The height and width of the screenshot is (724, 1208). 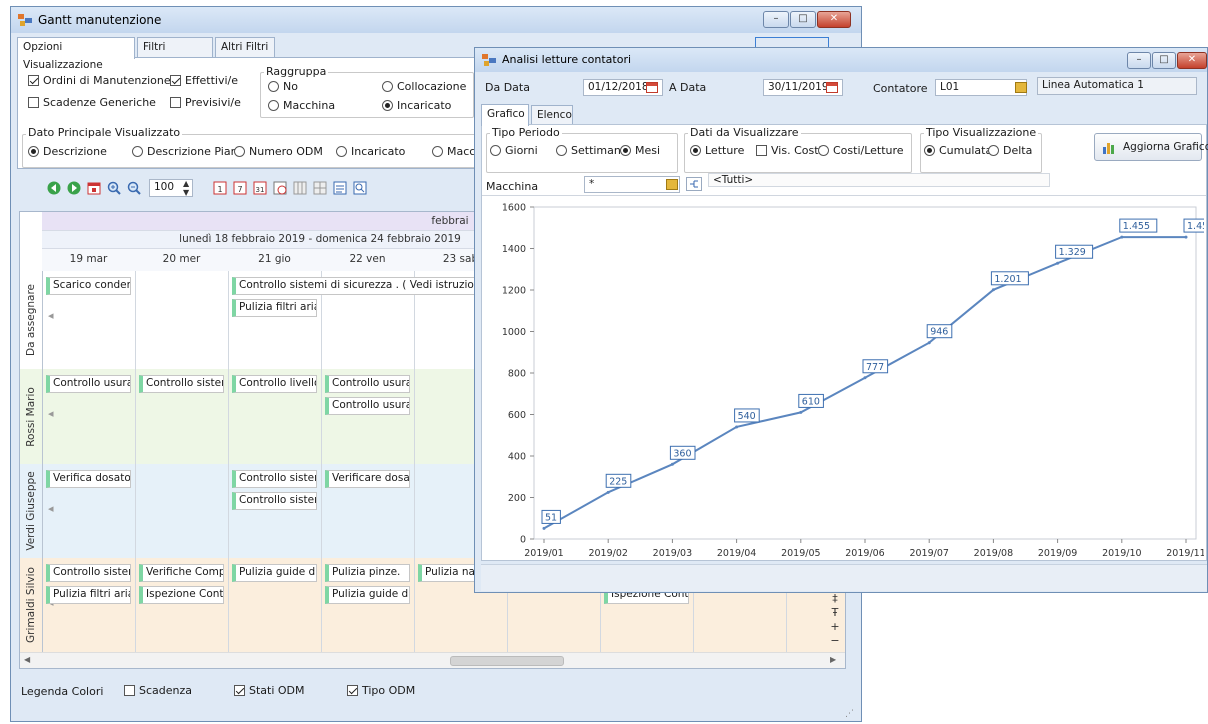 I want to click on day-view-icon: 1, so click(x=220, y=188).